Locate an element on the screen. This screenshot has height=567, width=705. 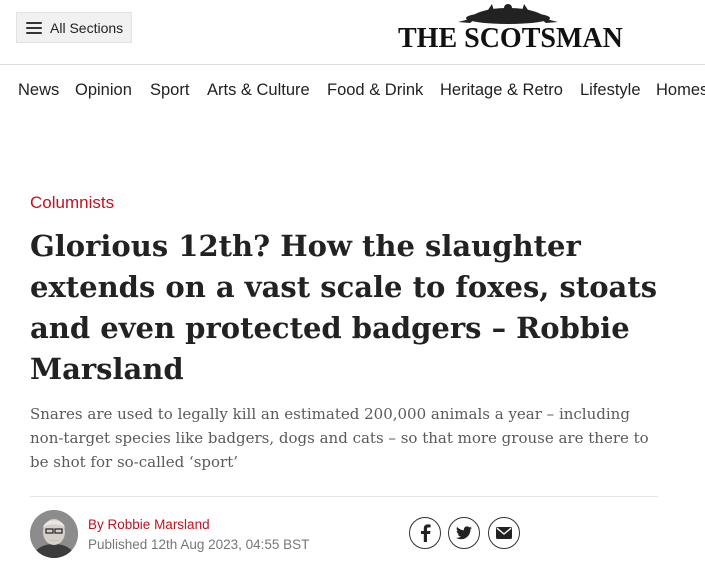
hamburger-icon is located at coordinates (34, 27).